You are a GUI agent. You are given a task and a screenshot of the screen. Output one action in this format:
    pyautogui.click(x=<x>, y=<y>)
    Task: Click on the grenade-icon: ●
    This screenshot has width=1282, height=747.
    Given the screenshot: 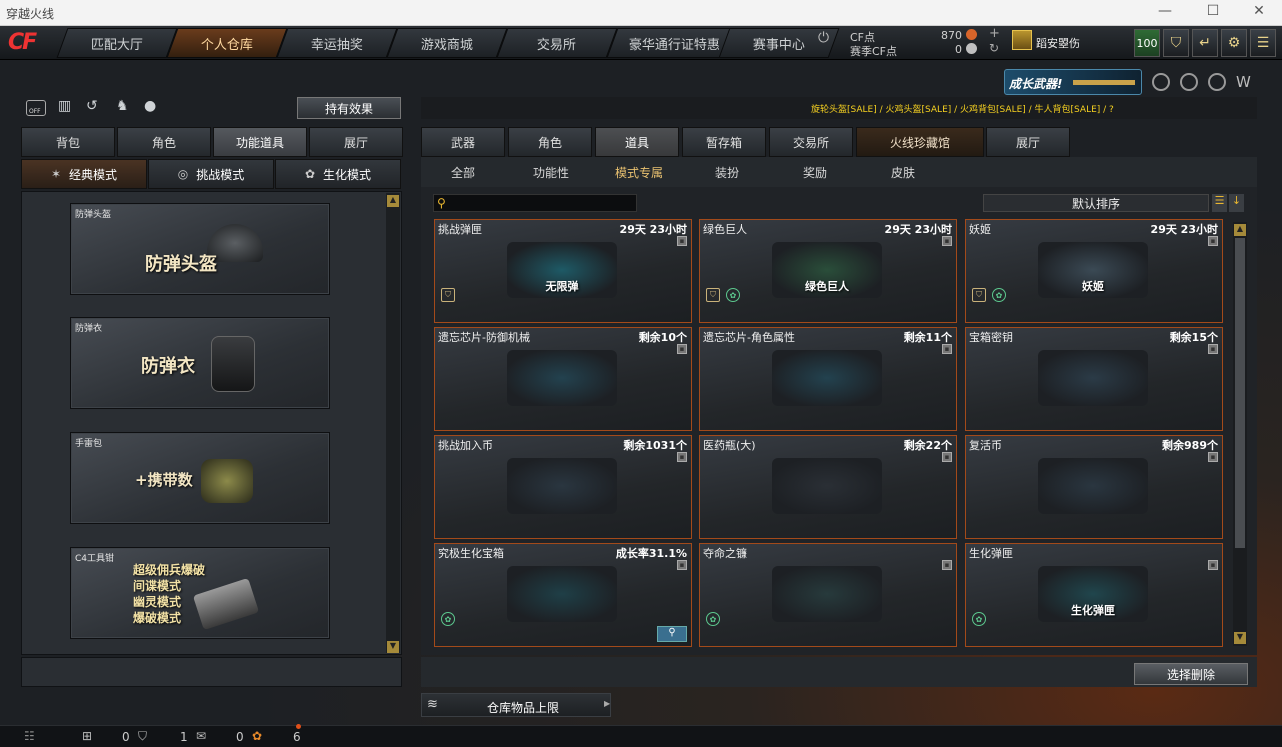 What is the action you would take?
    pyautogui.click(x=150, y=106)
    